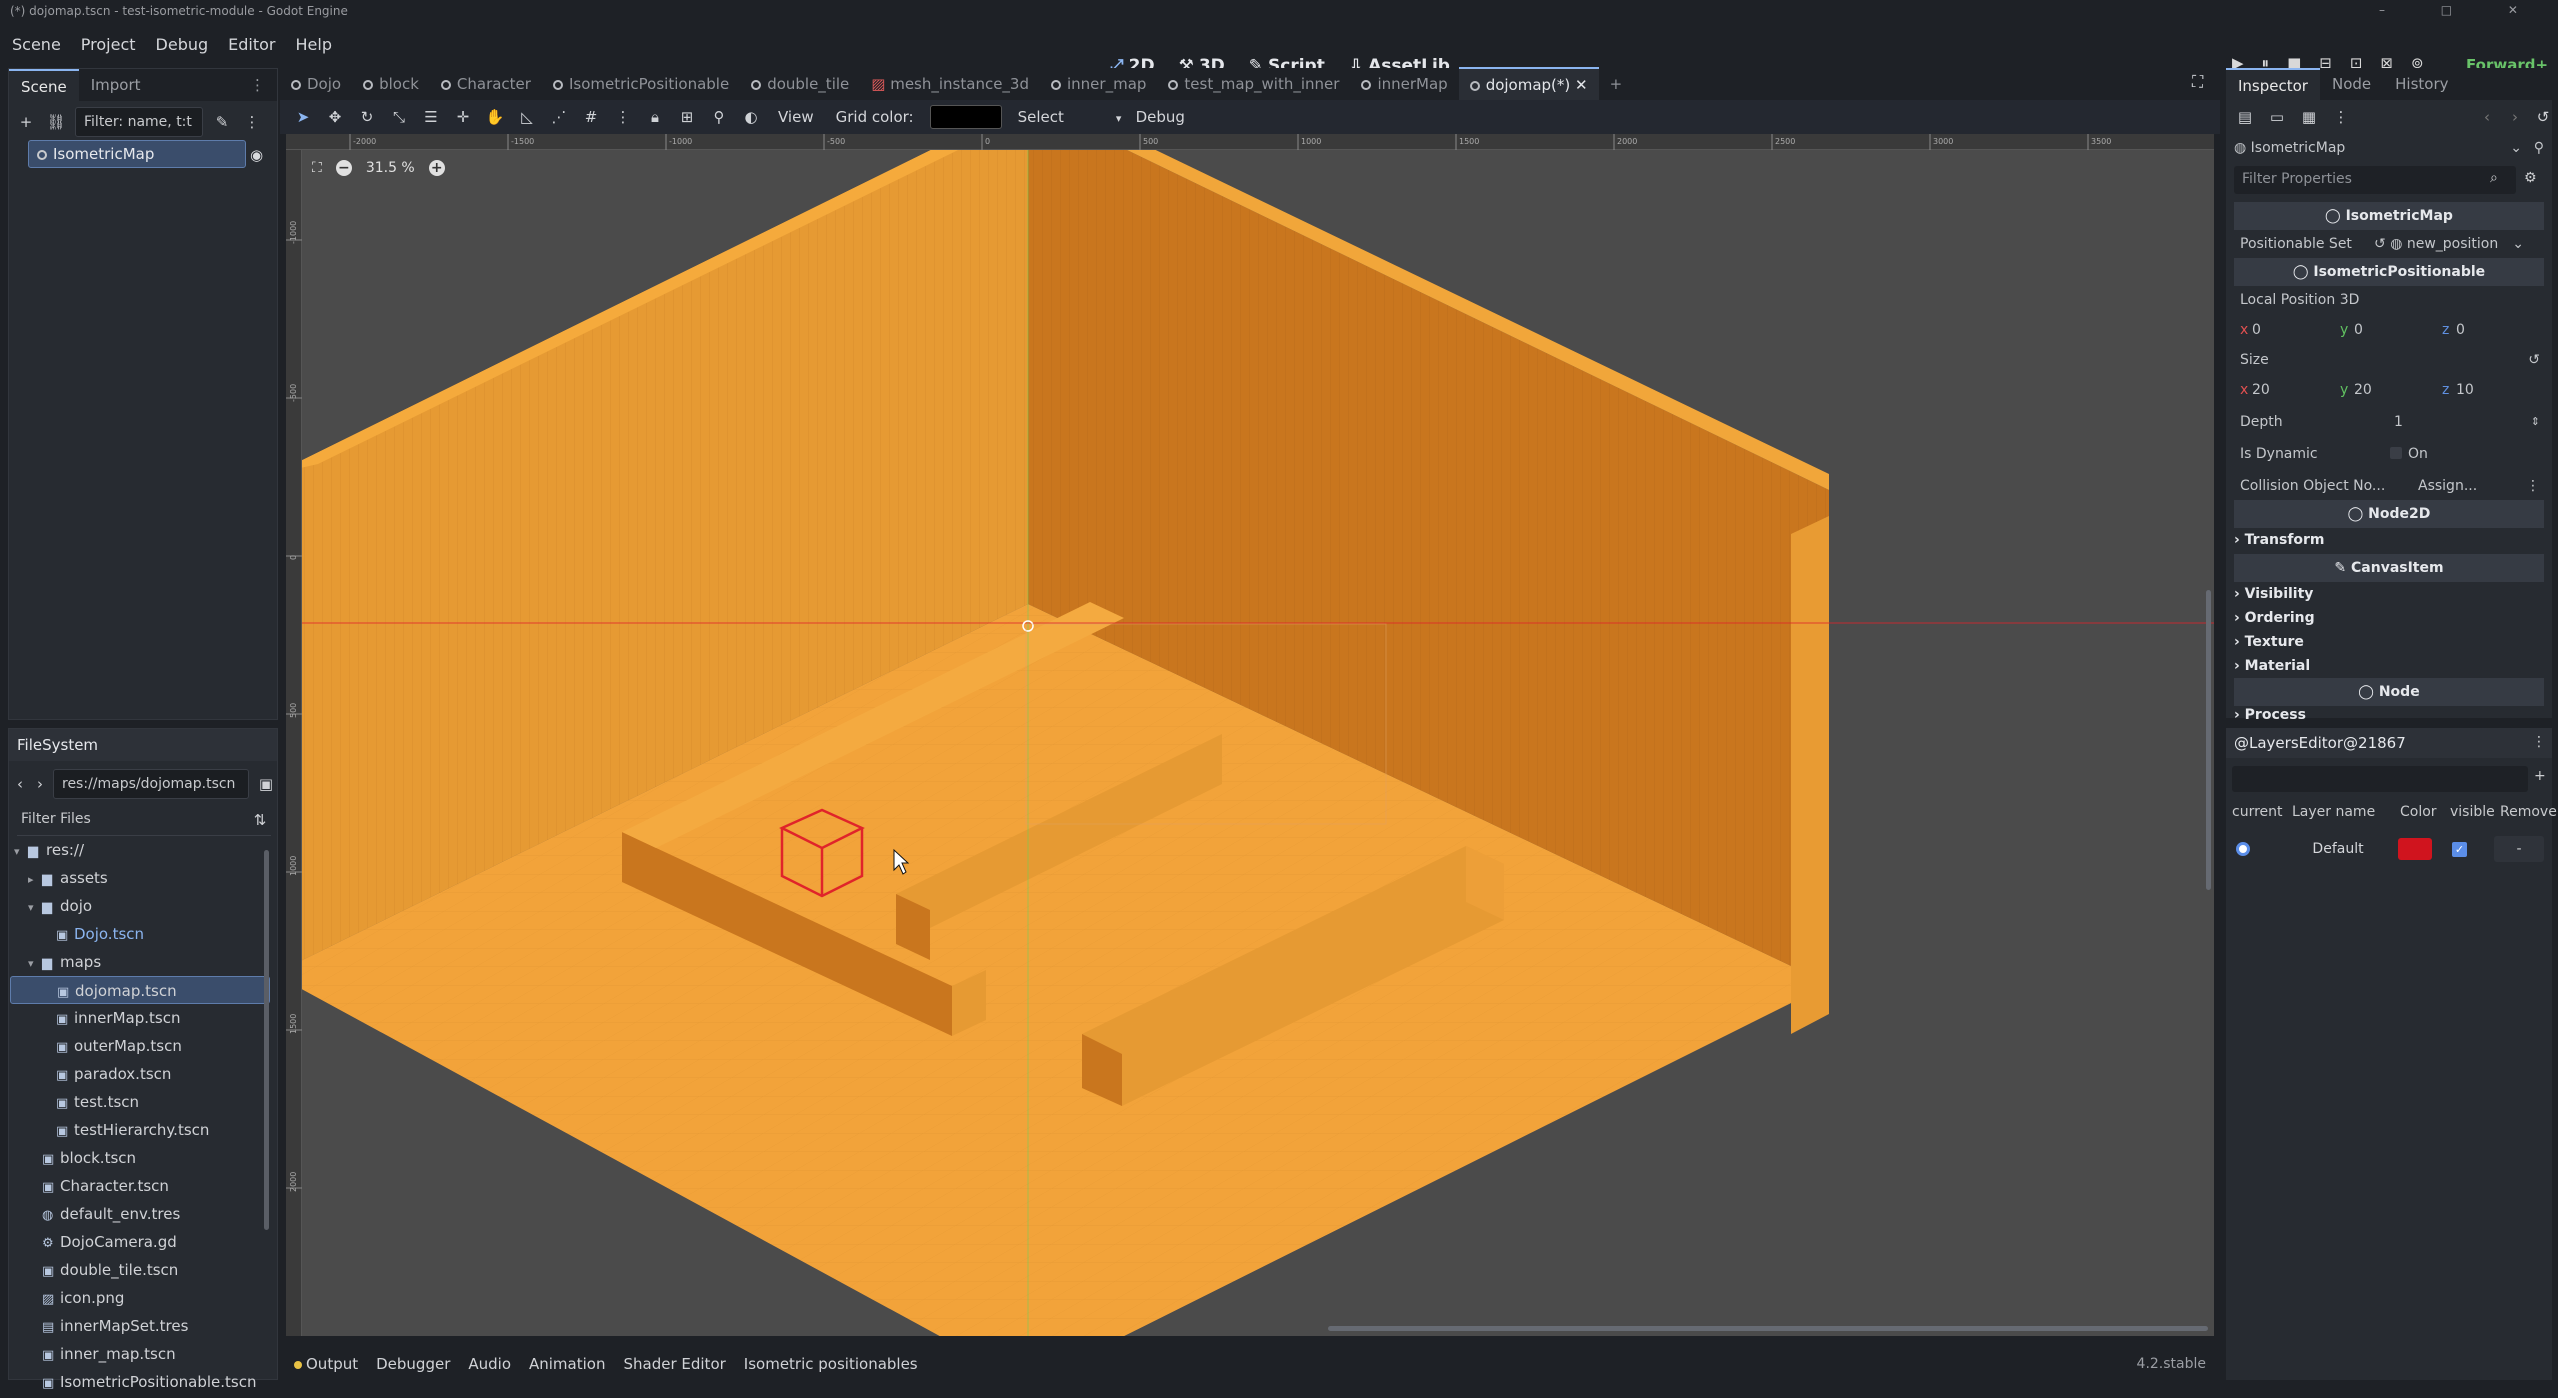  Describe the element at coordinates (436, 168) in the screenshot. I see `zoom-in-icon: +` at that location.